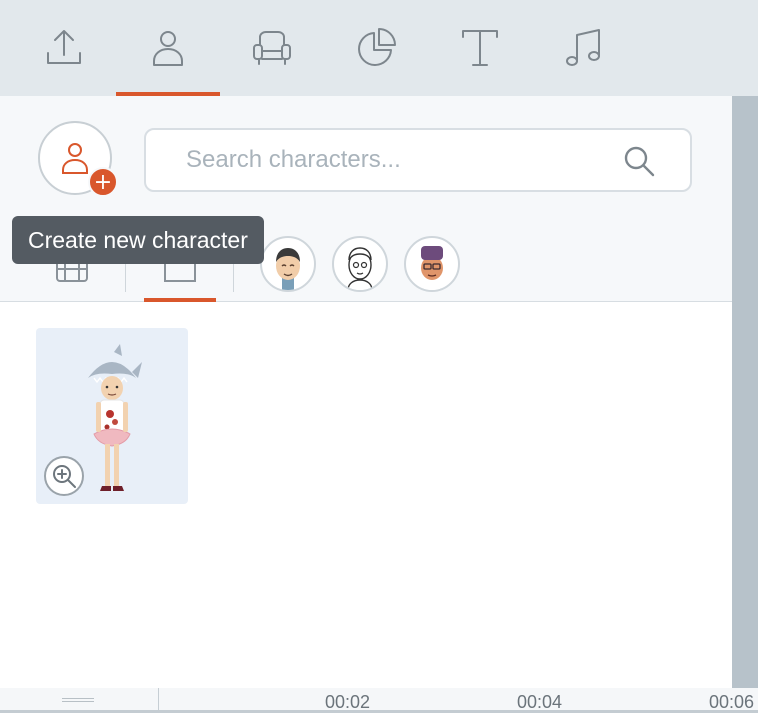 This screenshot has height=713, width=758. Describe the element at coordinates (138, 240) in the screenshot. I see `create-character-tooltip: Create new character` at that location.